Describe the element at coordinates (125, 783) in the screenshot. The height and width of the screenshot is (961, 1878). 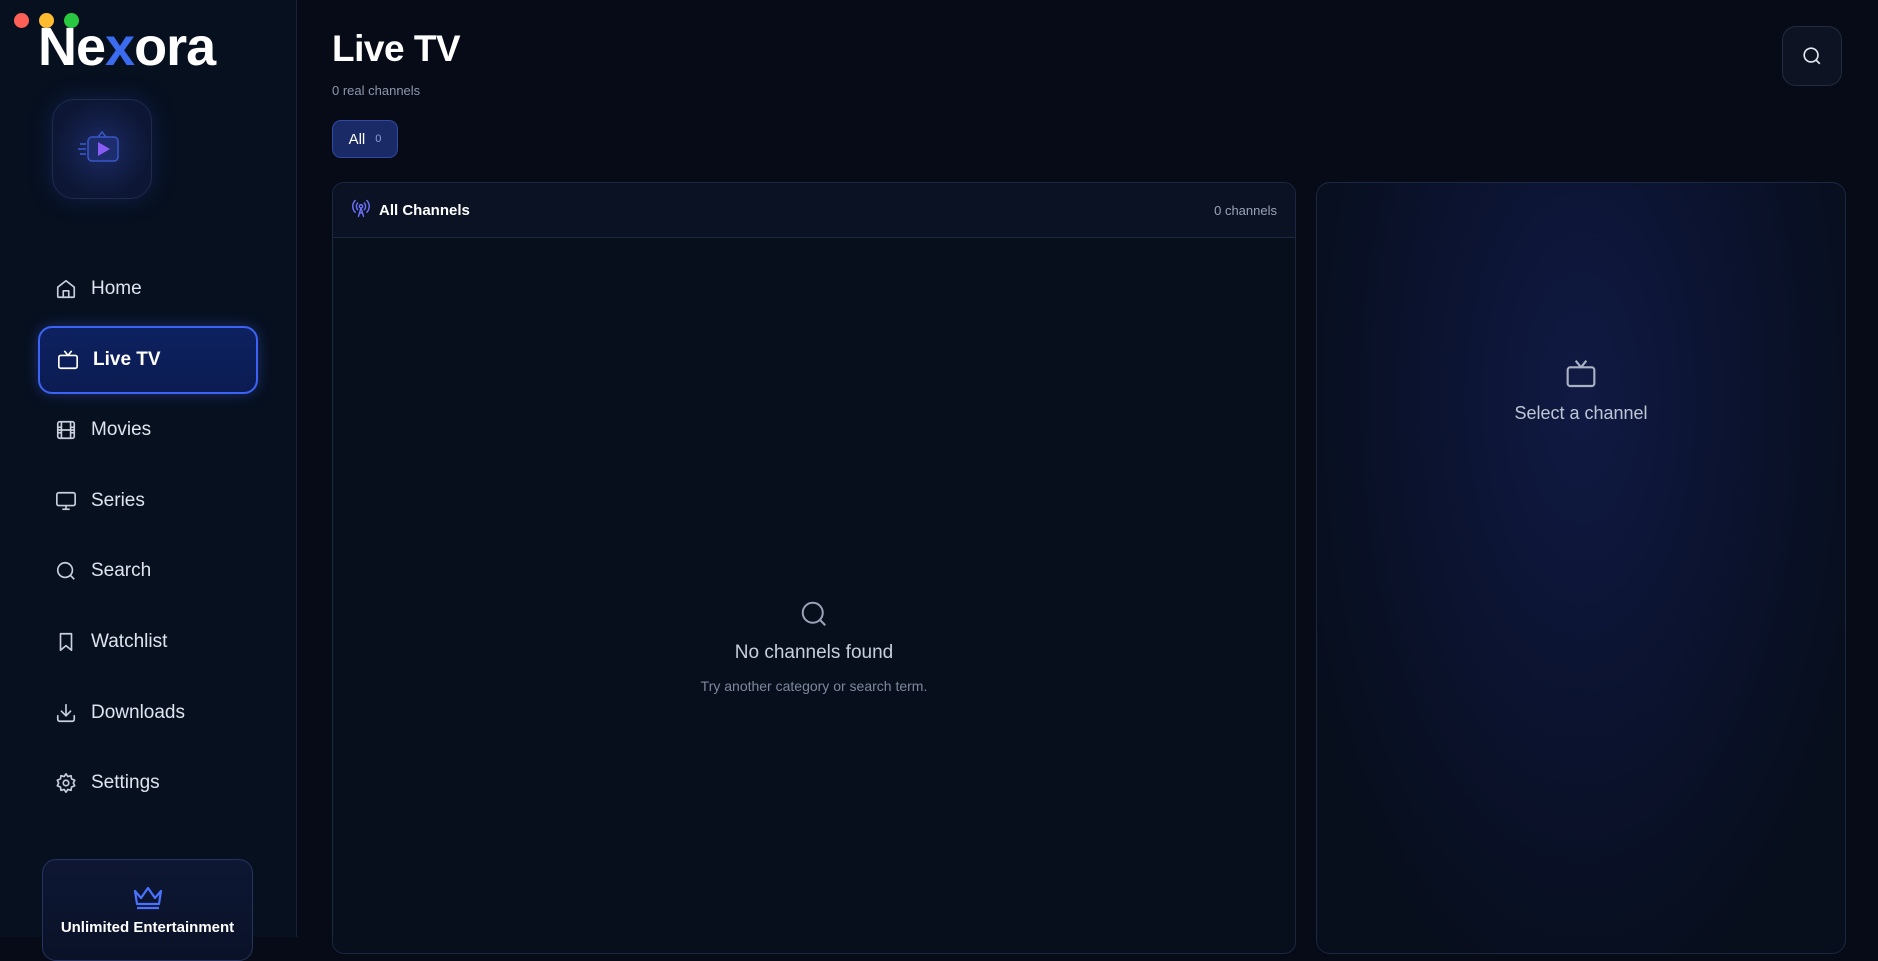
I see `sidebar-item-label: Settings` at that location.